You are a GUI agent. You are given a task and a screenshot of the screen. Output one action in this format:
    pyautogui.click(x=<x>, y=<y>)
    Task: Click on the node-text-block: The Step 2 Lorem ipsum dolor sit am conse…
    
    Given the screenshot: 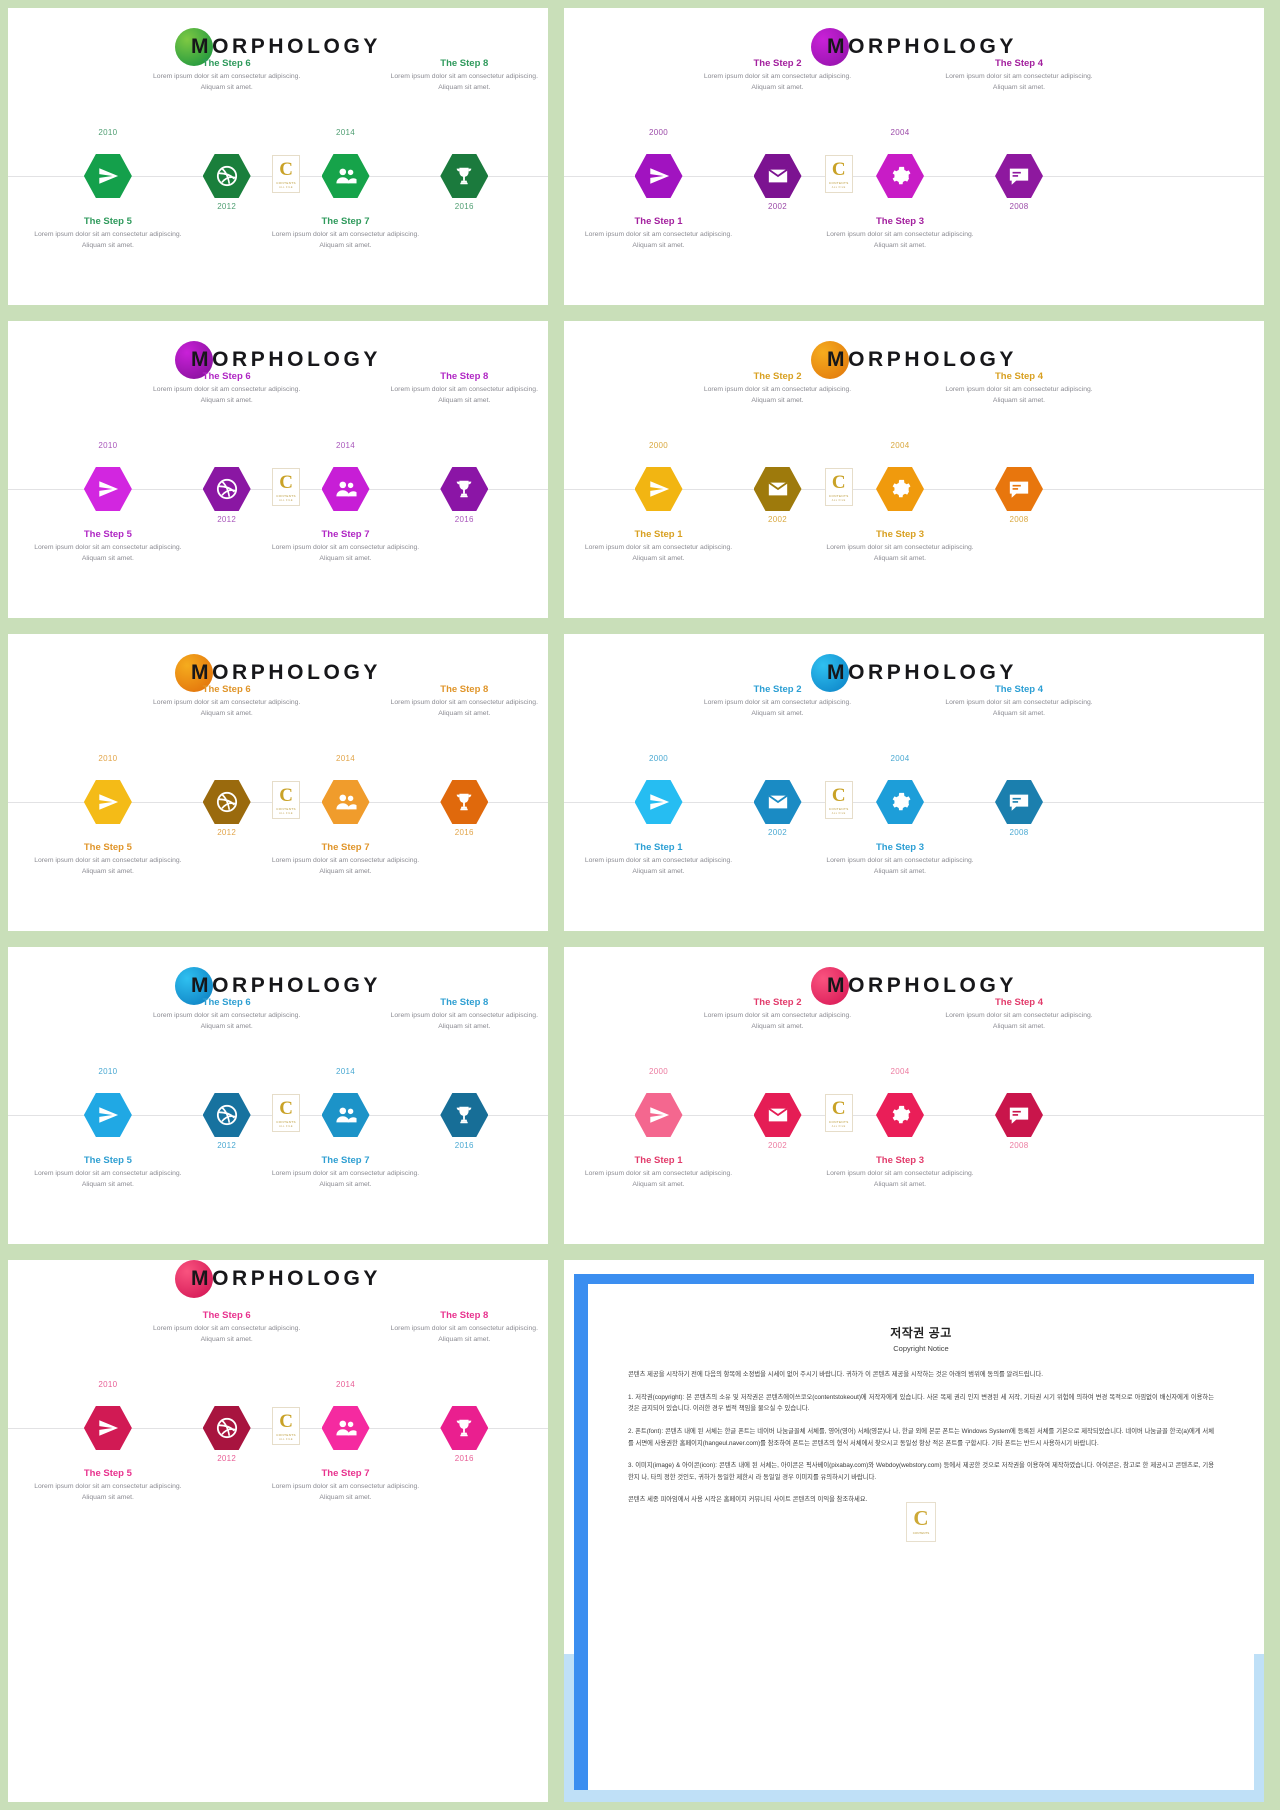 What is the action you would take?
    pyautogui.click(x=778, y=75)
    